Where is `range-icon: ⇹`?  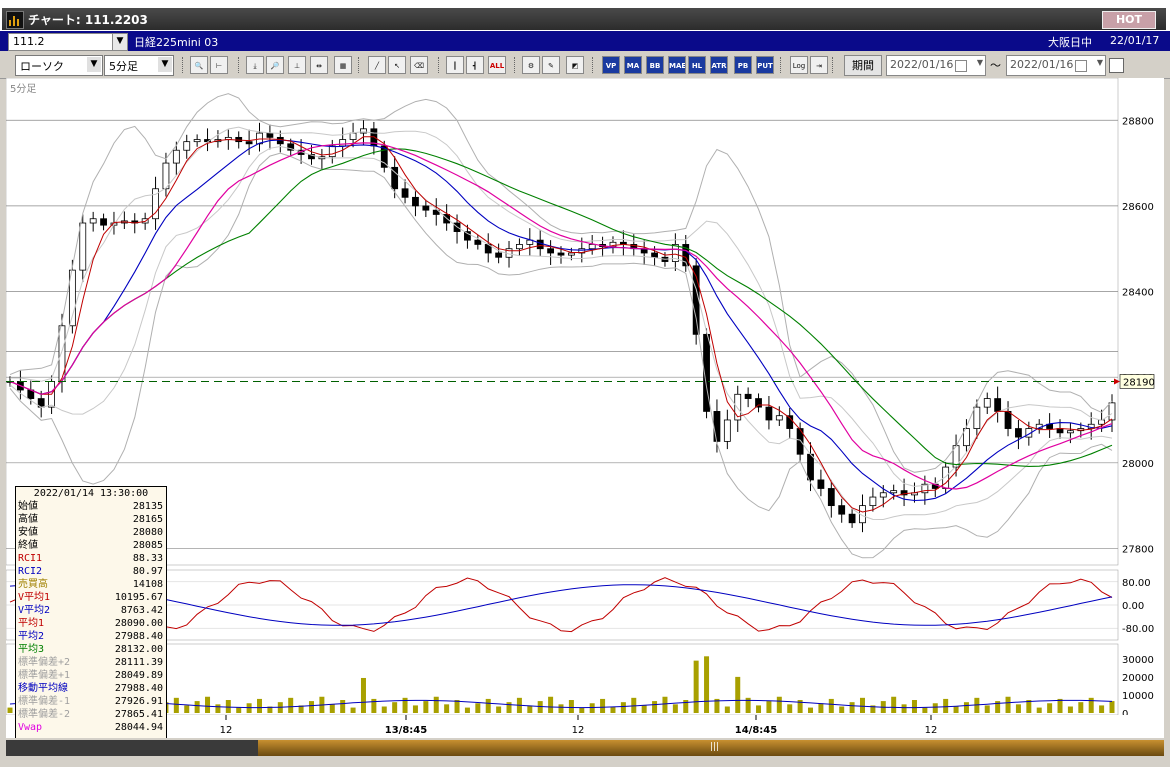 range-icon: ⇹ is located at coordinates (319, 65).